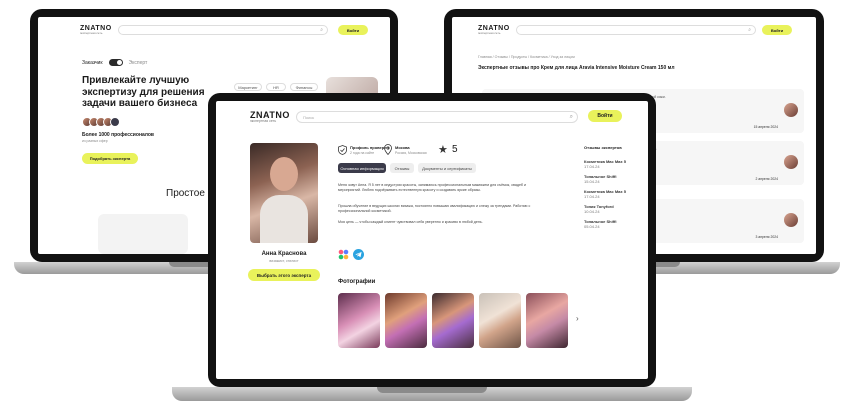 The height and width of the screenshot is (410, 844). I want to click on profile-role: визажист, стилист, so click(284, 261).